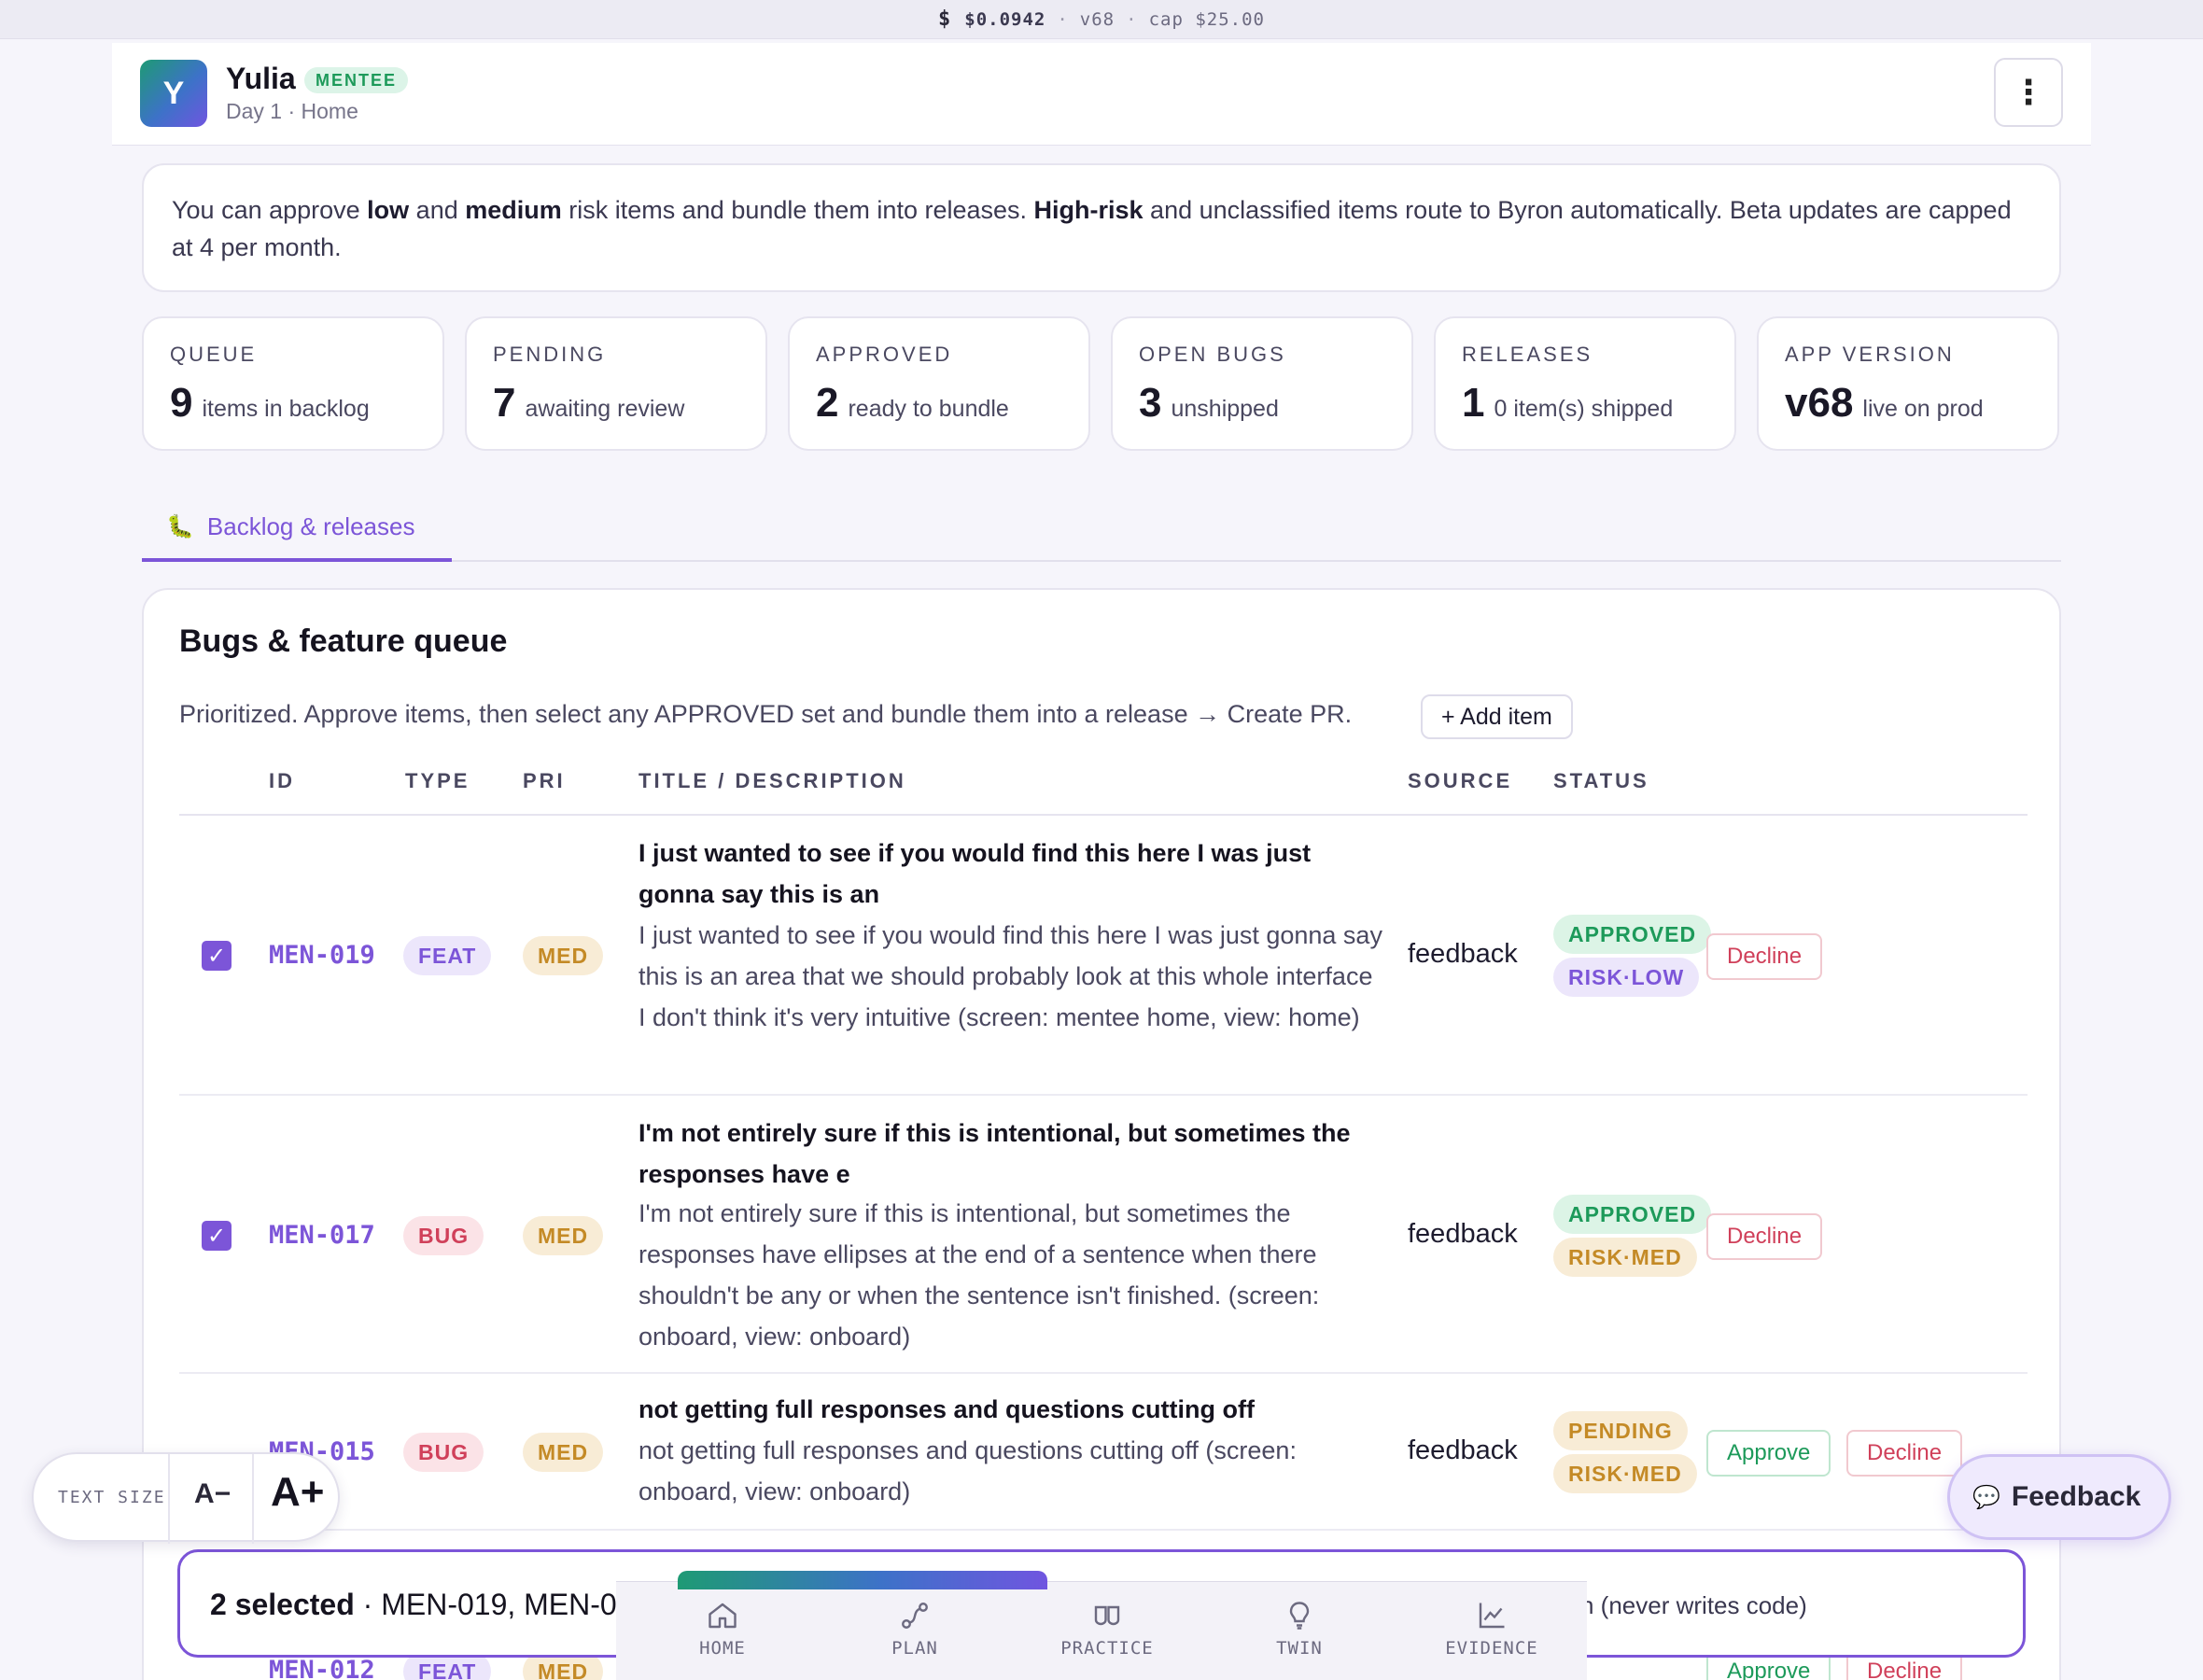 This screenshot has width=2203, height=1680. Describe the element at coordinates (282, 781) in the screenshot. I see `column-header-id: ID` at that location.